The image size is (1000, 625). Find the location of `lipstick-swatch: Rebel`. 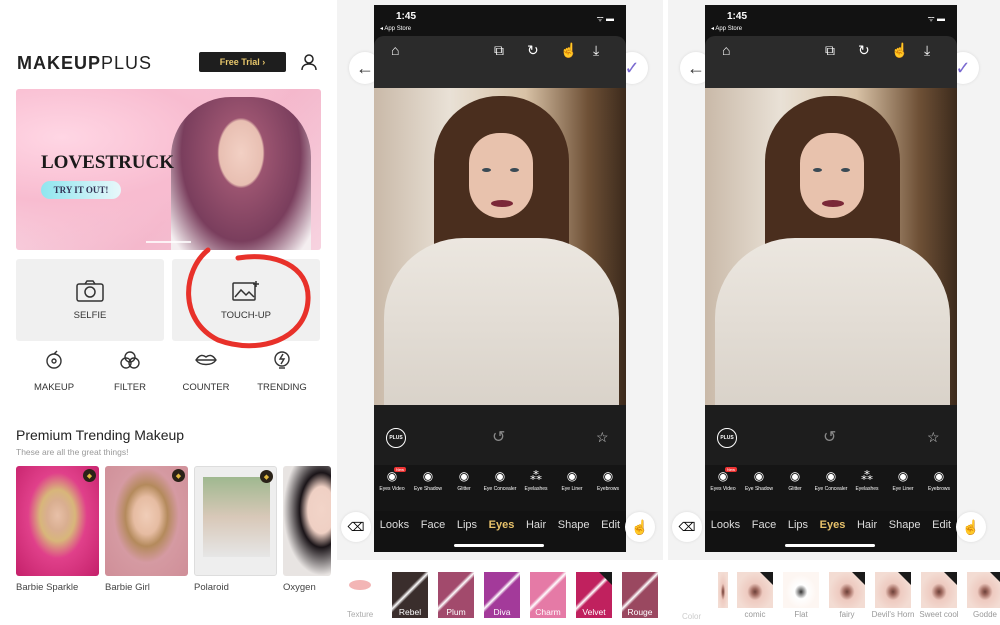

lipstick-swatch: Rebel is located at coordinates (410, 595).